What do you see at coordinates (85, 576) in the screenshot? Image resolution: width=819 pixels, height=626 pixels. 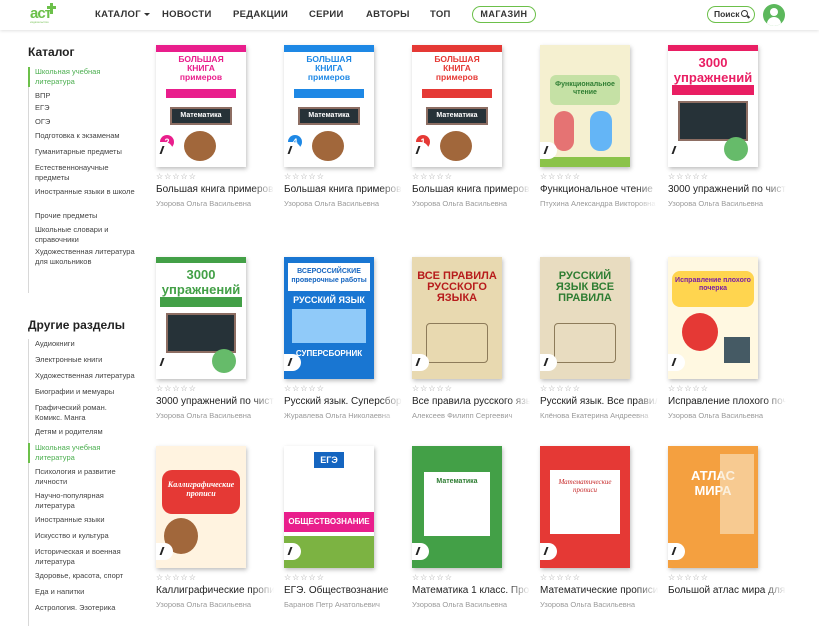 I see `other-section-item: Здоровье, красота, спорт` at bounding box center [85, 576].